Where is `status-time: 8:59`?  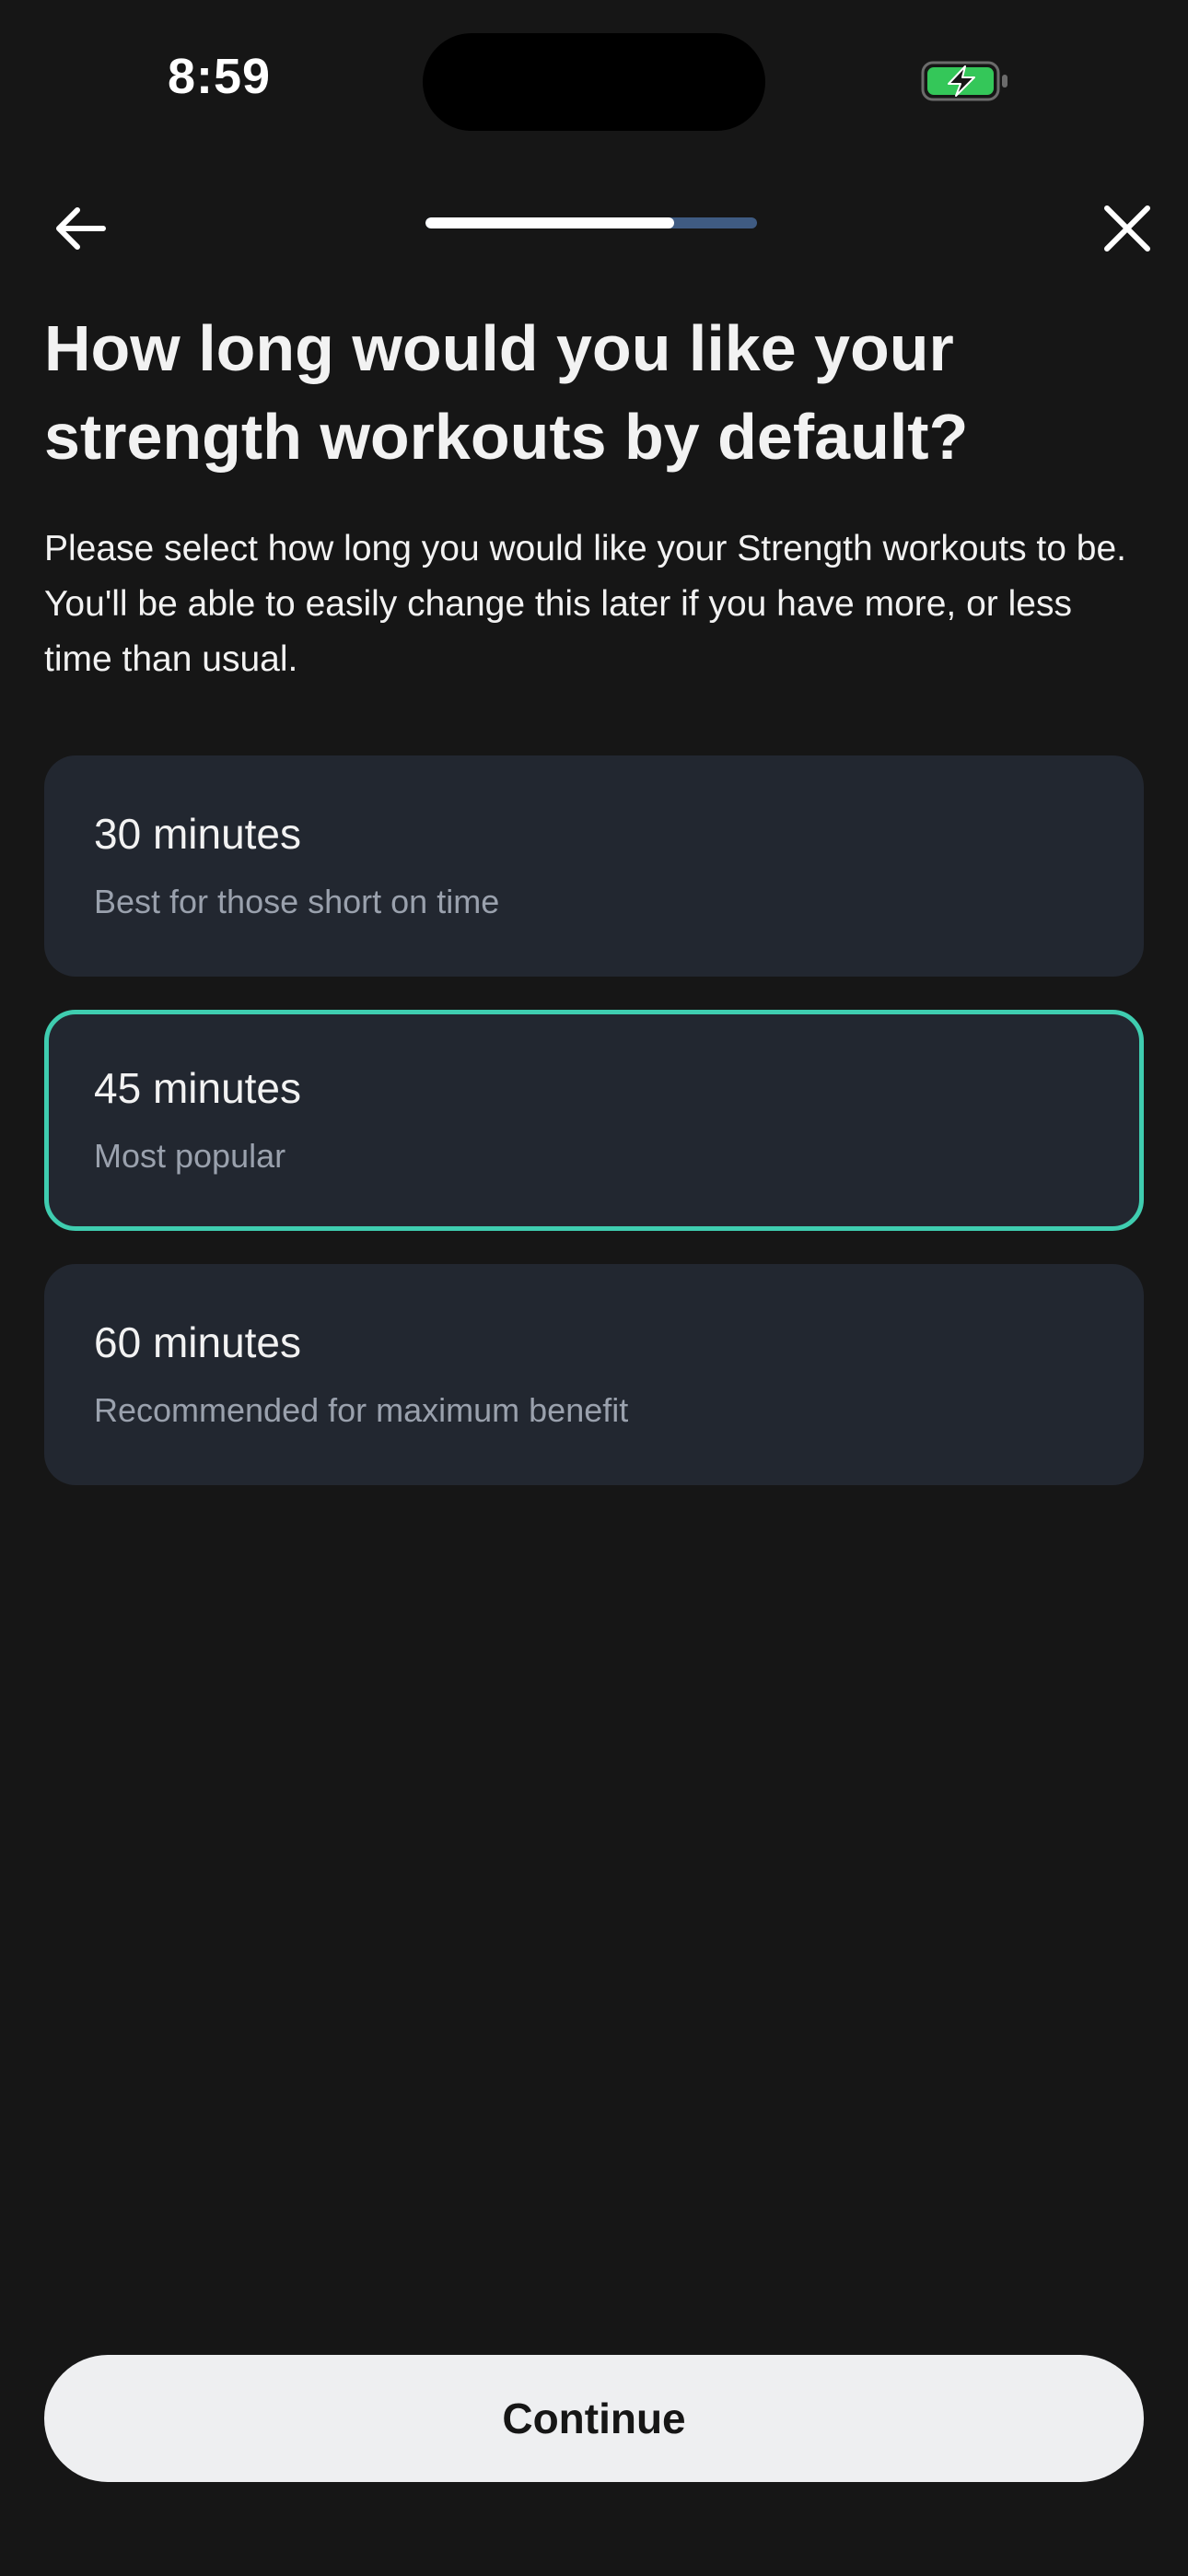 status-time: 8:59 is located at coordinates (220, 76).